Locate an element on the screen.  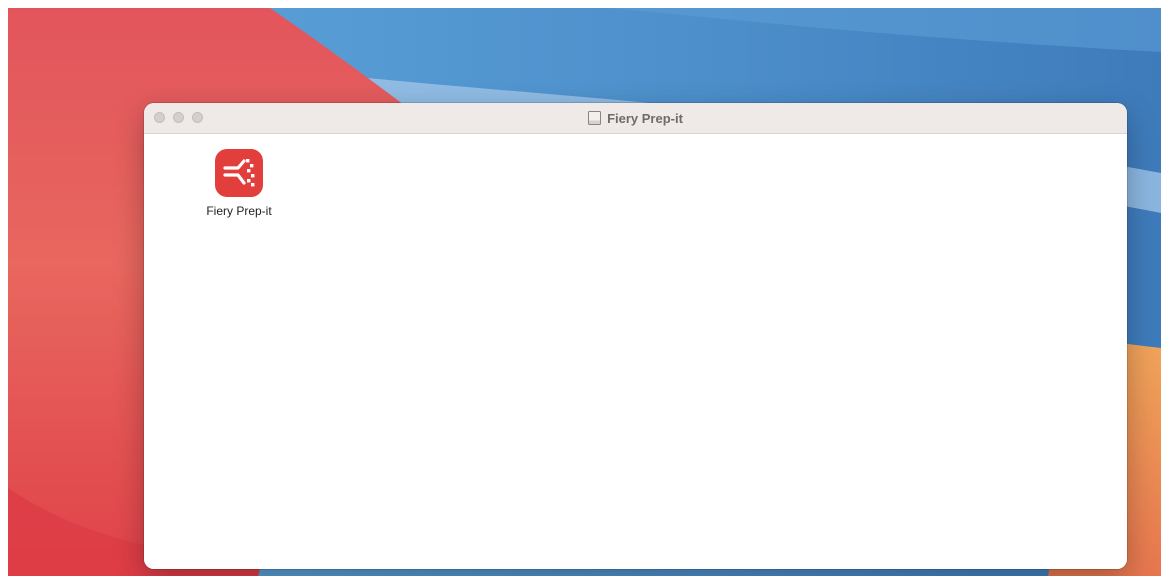
window-title-group: Fiery Prep-it is located at coordinates (635, 118).